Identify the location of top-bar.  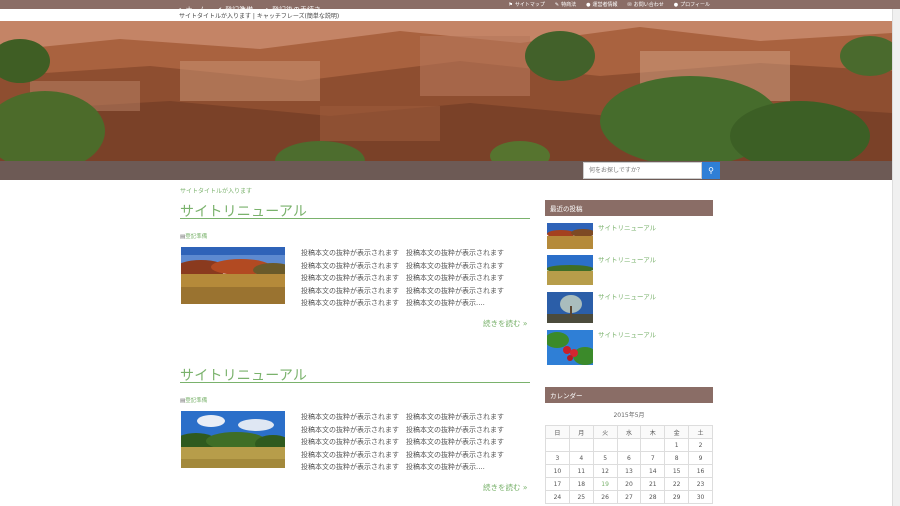
(450, 4).